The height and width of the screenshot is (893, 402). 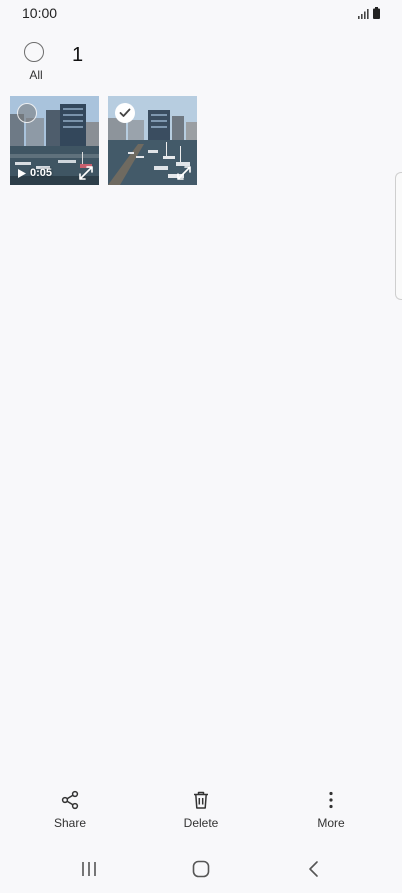 What do you see at coordinates (54, 140) in the screenshot?
I see `media-thumbnail-video: 0:05` at bounding box center [54, 140].